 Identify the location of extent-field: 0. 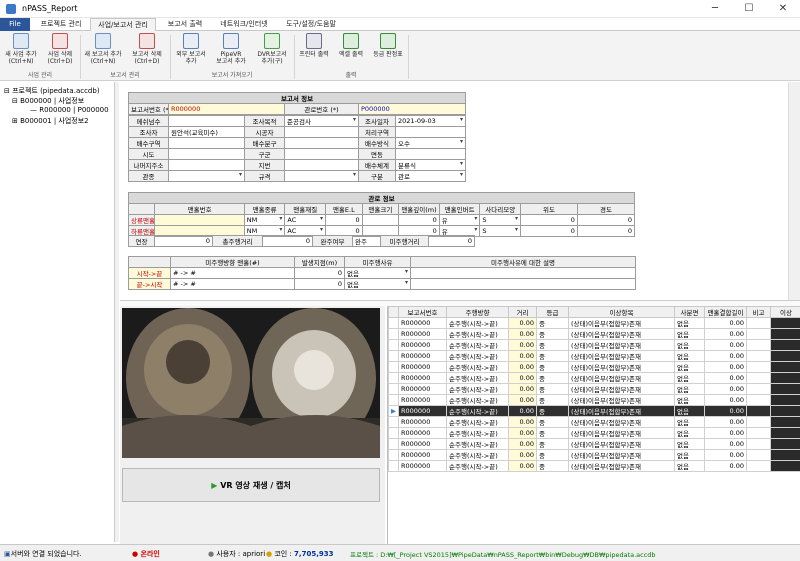
(183, 241).